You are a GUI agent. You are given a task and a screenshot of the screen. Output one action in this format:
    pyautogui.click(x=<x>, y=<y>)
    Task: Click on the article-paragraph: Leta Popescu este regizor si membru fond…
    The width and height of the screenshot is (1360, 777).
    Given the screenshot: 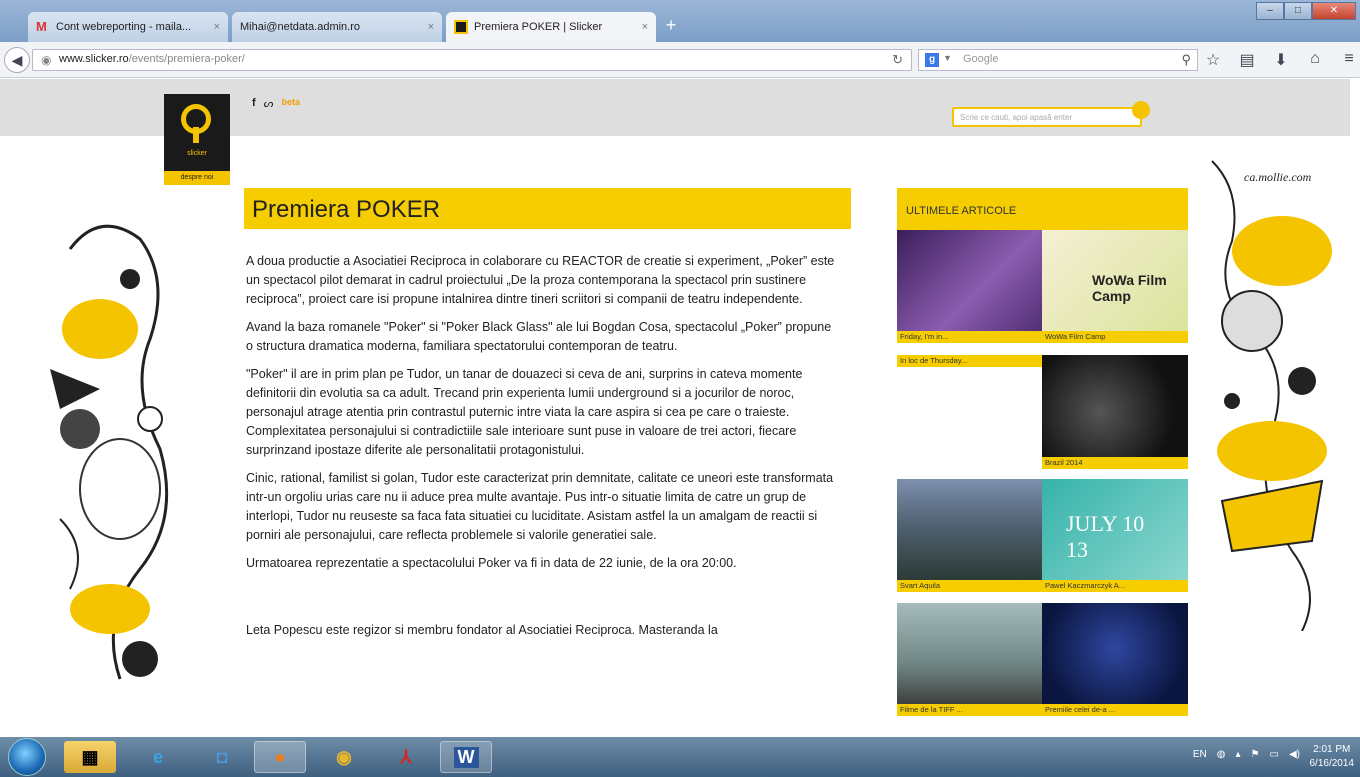 What is the action you would take?
    pyautogui.click(x=482, y=630)
    